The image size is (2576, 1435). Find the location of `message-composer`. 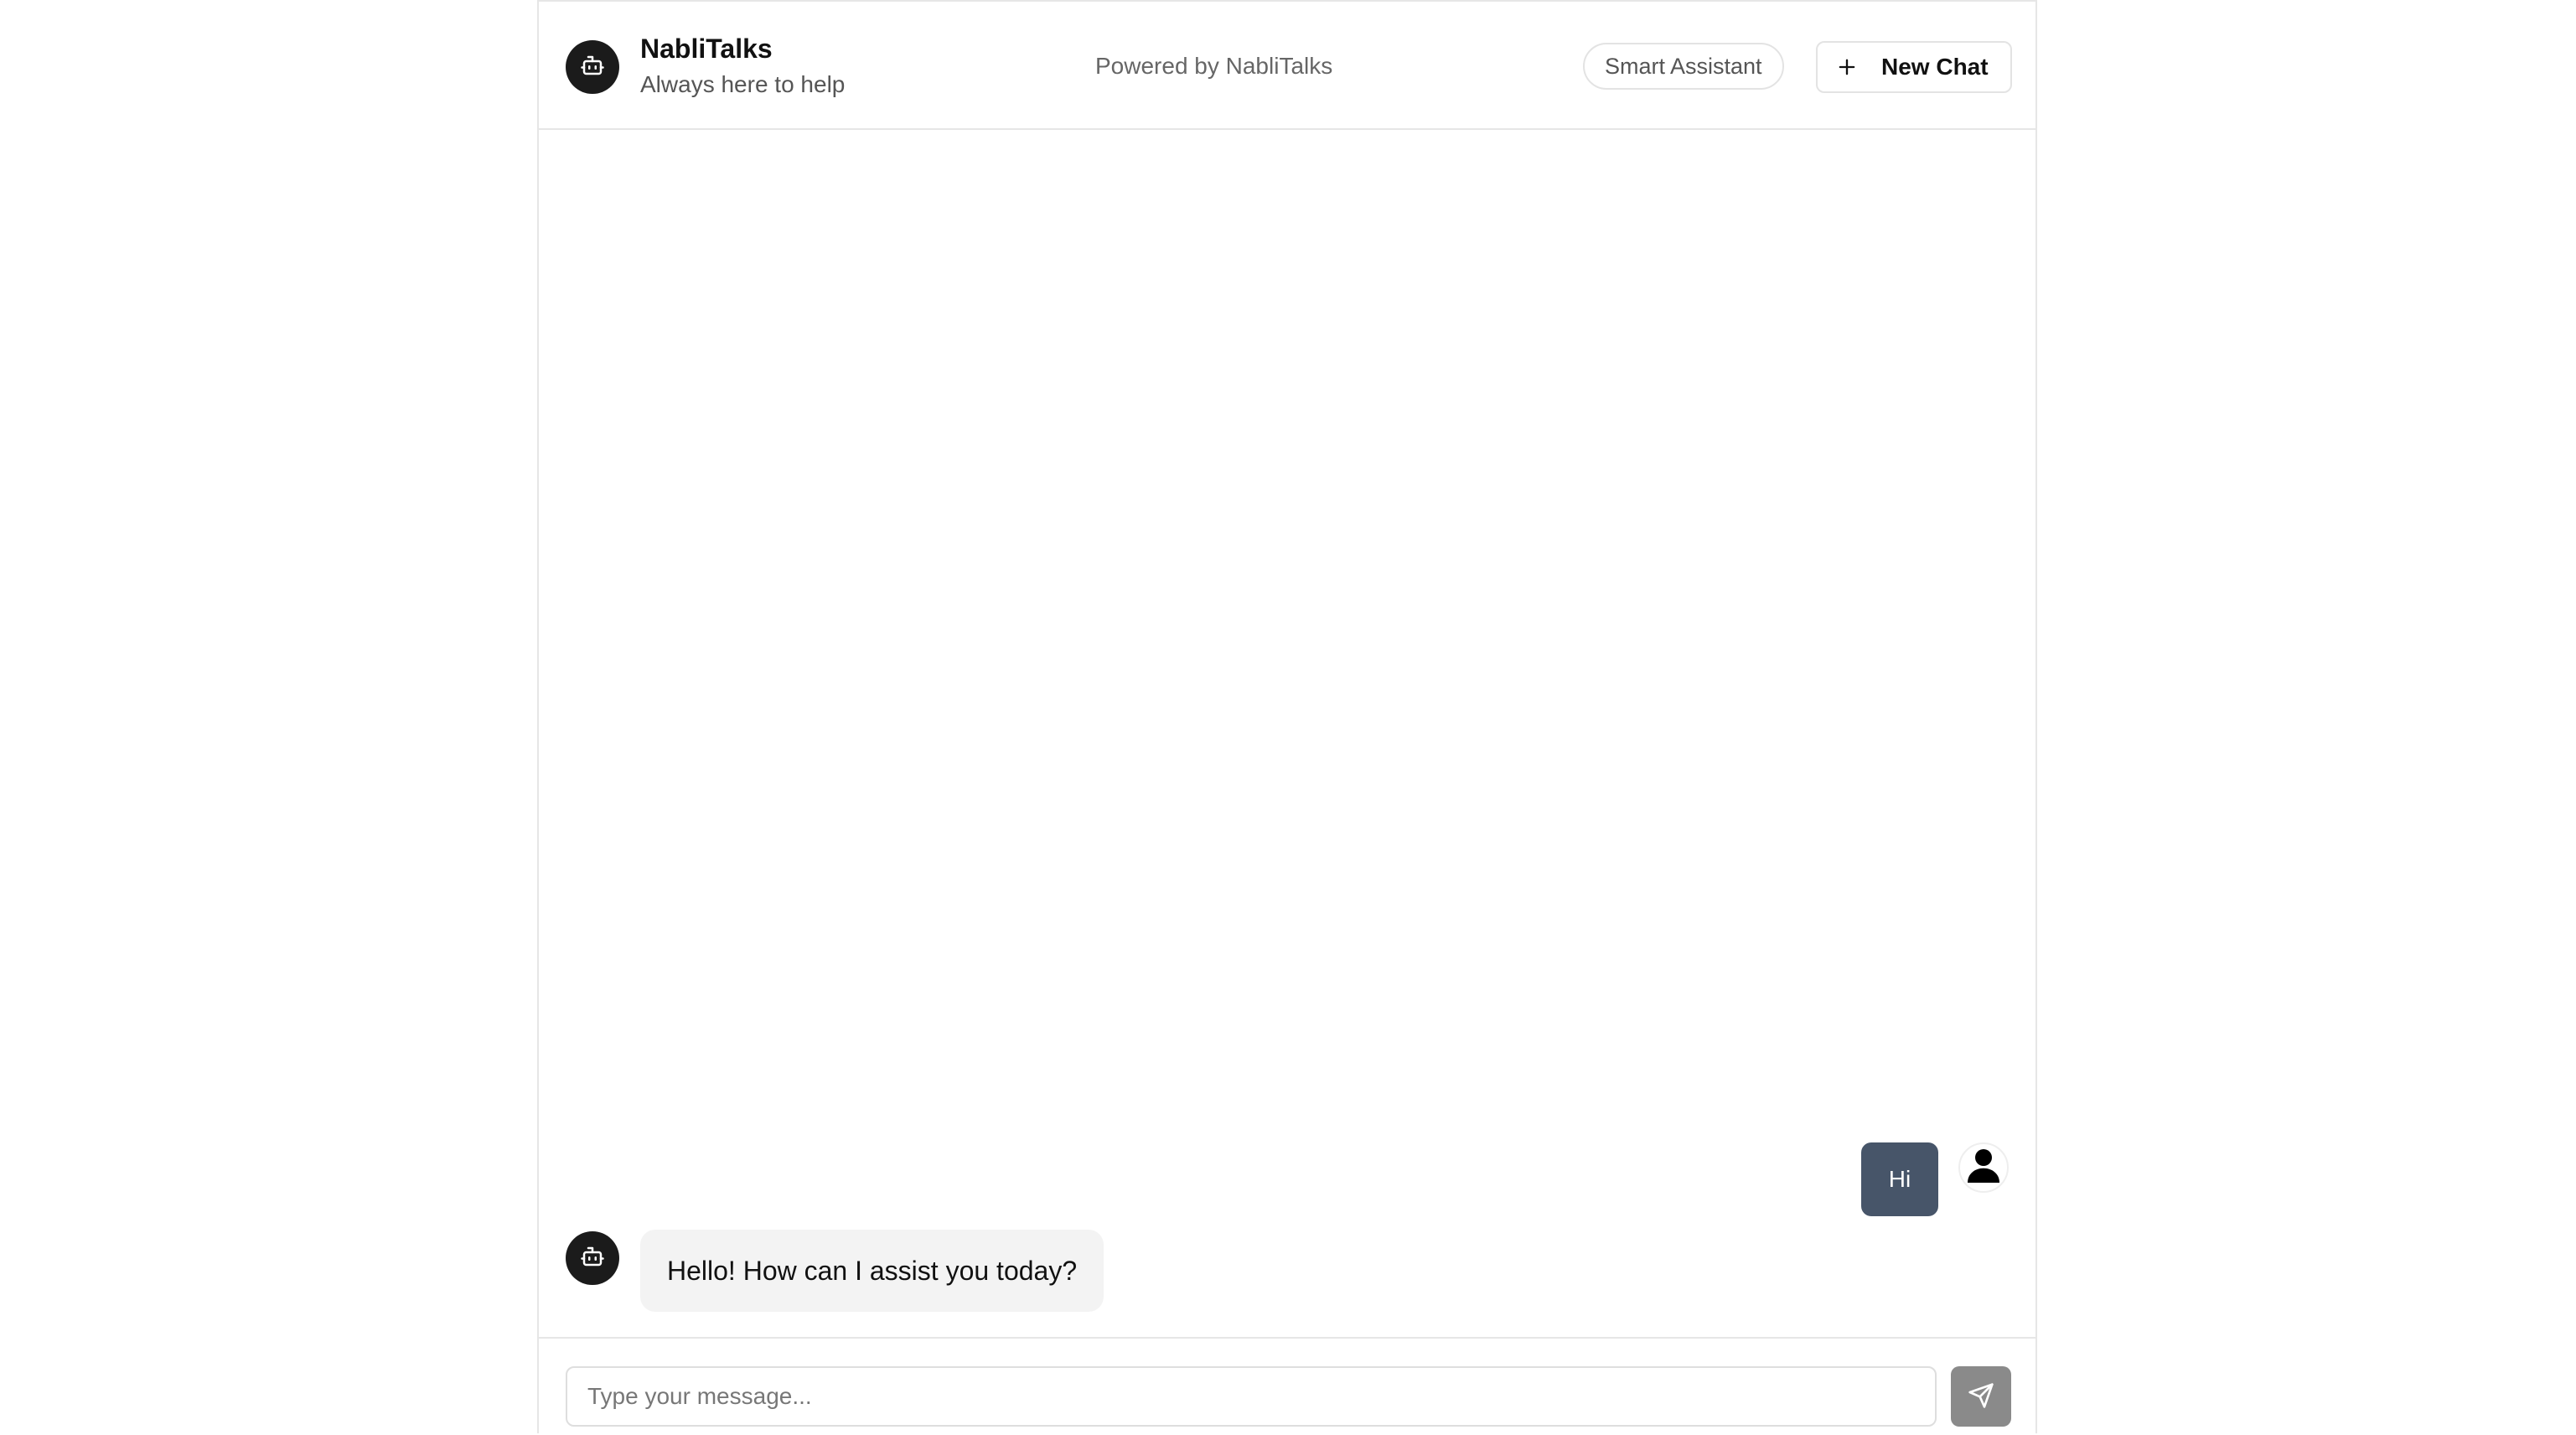

message-composer is located at coordinates (1287, 1386).